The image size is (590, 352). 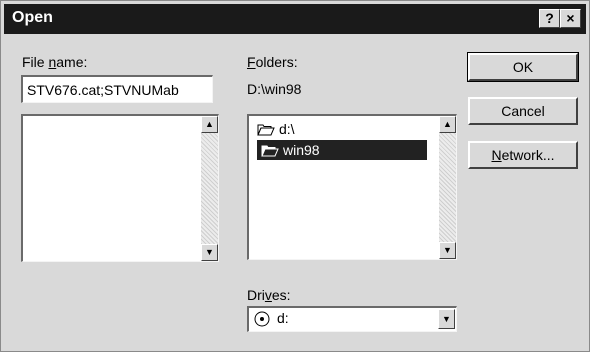 What do you see at coordinates (262, 319) in the screenshot?
I see `cd-drive-icon` at bounding box center [262, 319].